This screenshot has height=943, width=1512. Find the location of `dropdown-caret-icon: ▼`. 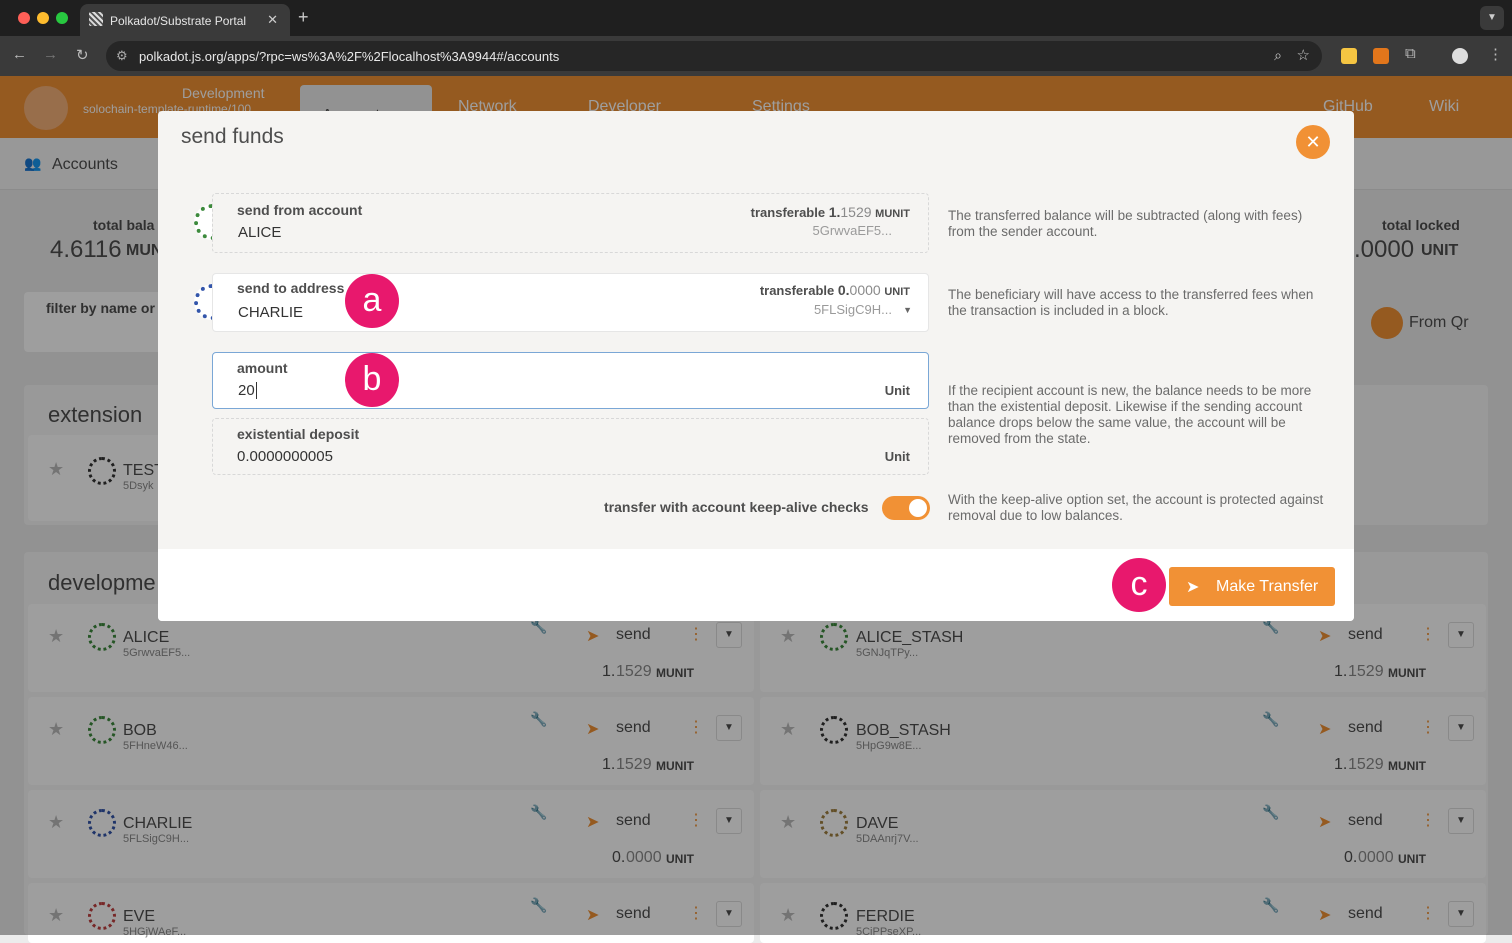

dropdown-caret-icon: ▼ is located at coordinates (907, 310).